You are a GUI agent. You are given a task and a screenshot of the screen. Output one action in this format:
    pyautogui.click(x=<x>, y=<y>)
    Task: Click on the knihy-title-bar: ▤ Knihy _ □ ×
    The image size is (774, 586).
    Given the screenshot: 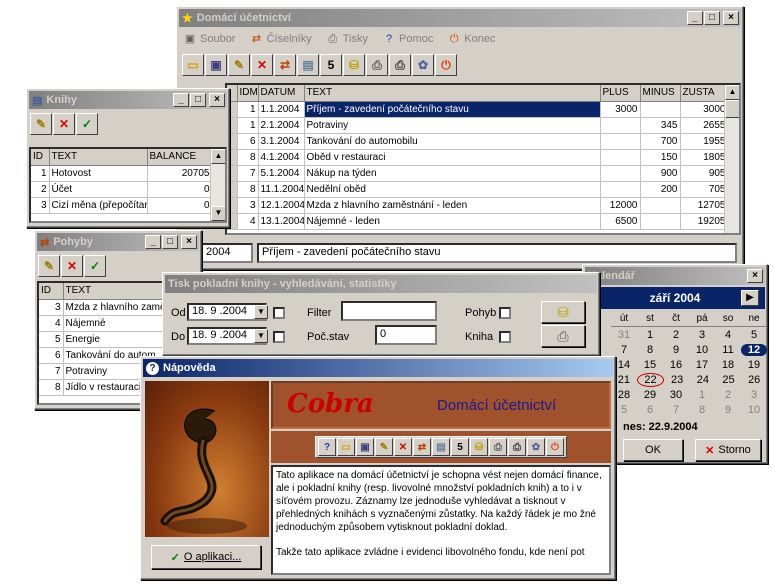 What is the action you would take?
    pyautogui.click(x=128, y=100)
    